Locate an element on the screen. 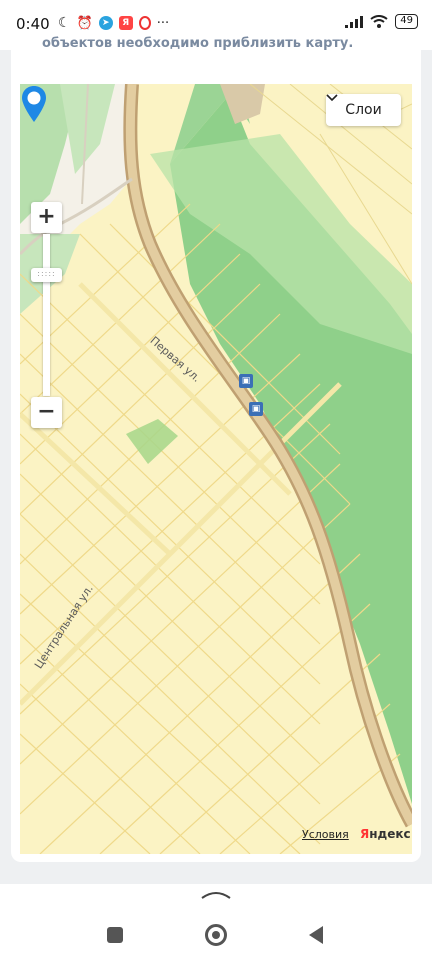 Image resolution: width=432 pixels, height=960 pixels. zoom-in-button: + is located at coordinates (46, 217).